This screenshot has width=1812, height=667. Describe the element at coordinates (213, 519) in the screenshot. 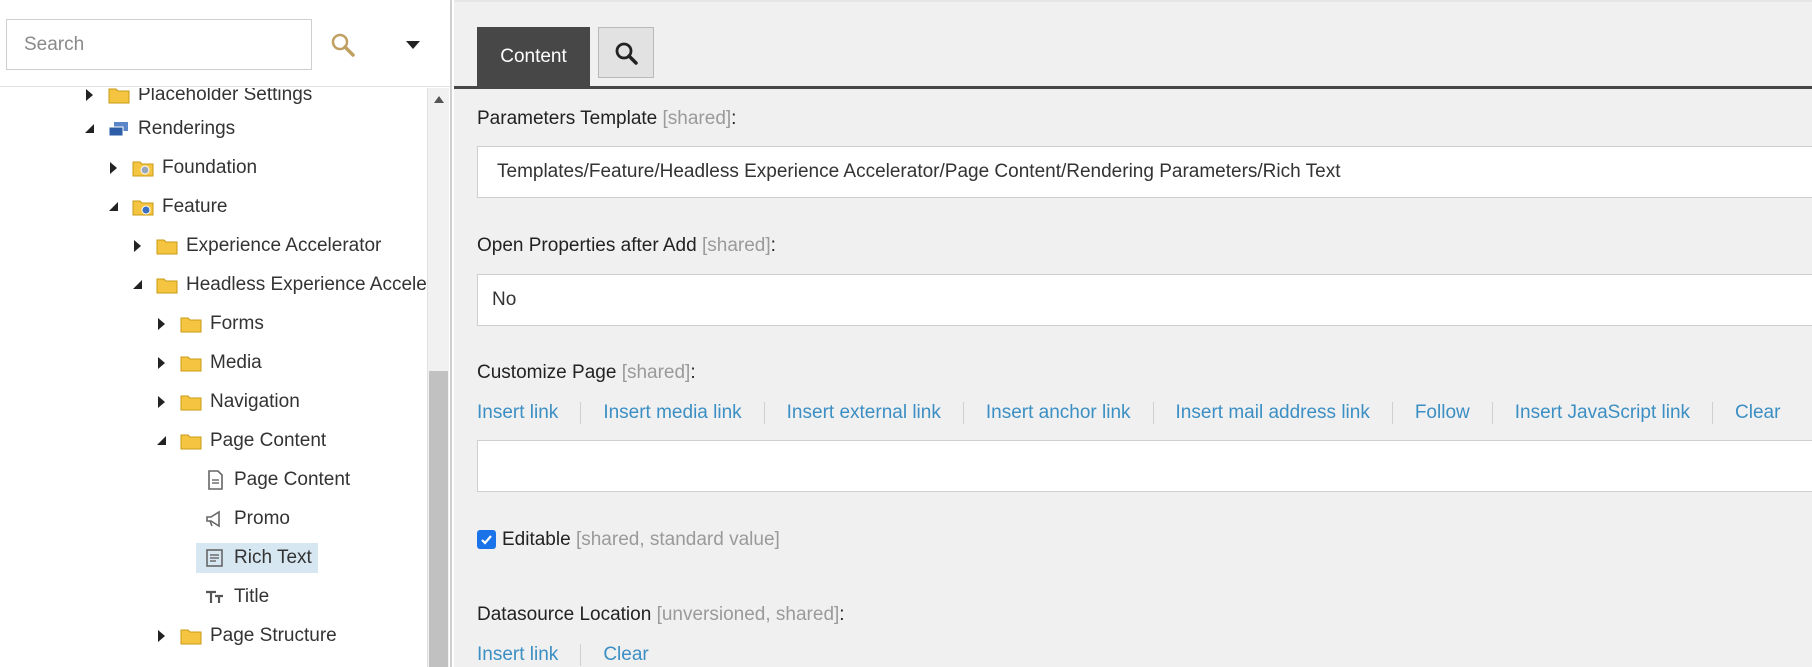

I see `megaphone-icon` at that location.